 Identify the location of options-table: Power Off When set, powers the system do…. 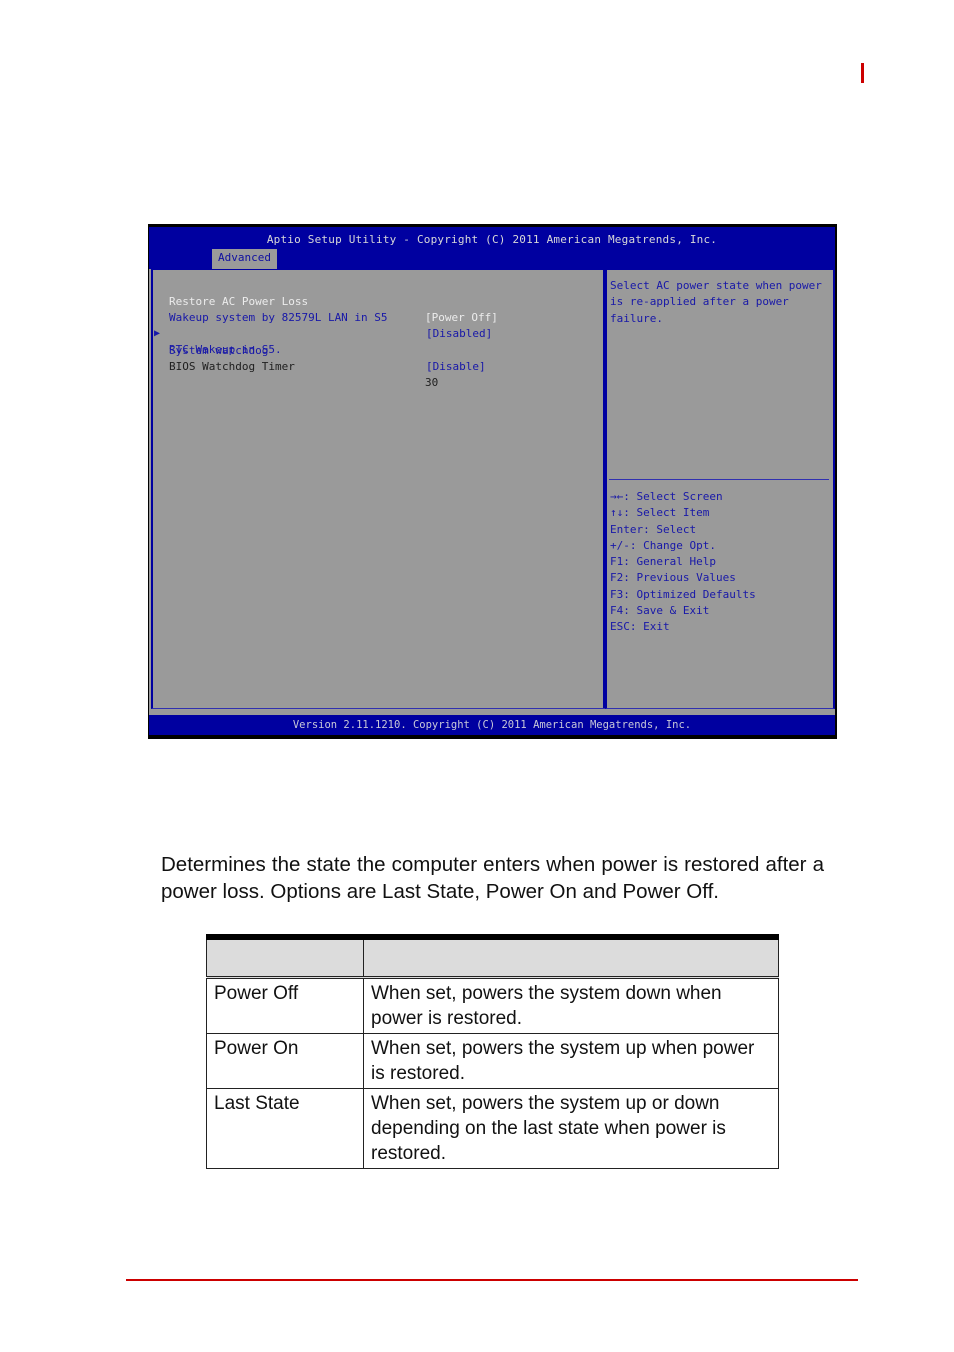
(492, 1051).